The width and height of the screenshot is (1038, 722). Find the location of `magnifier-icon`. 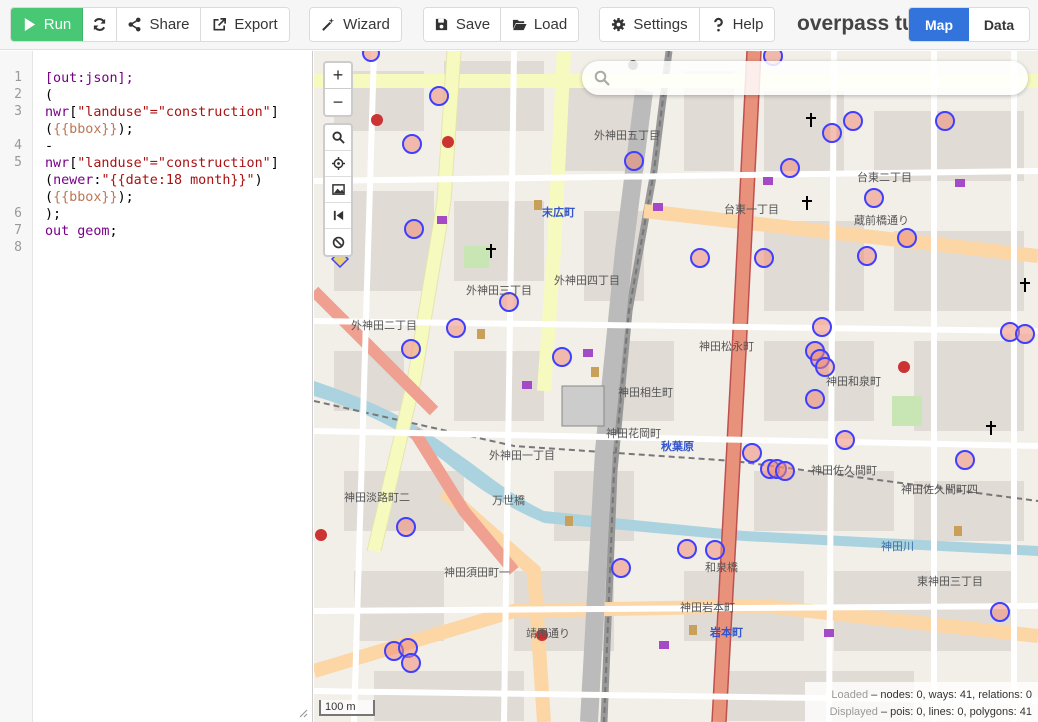

magnifier-icon is located at coordinates (338, 137).